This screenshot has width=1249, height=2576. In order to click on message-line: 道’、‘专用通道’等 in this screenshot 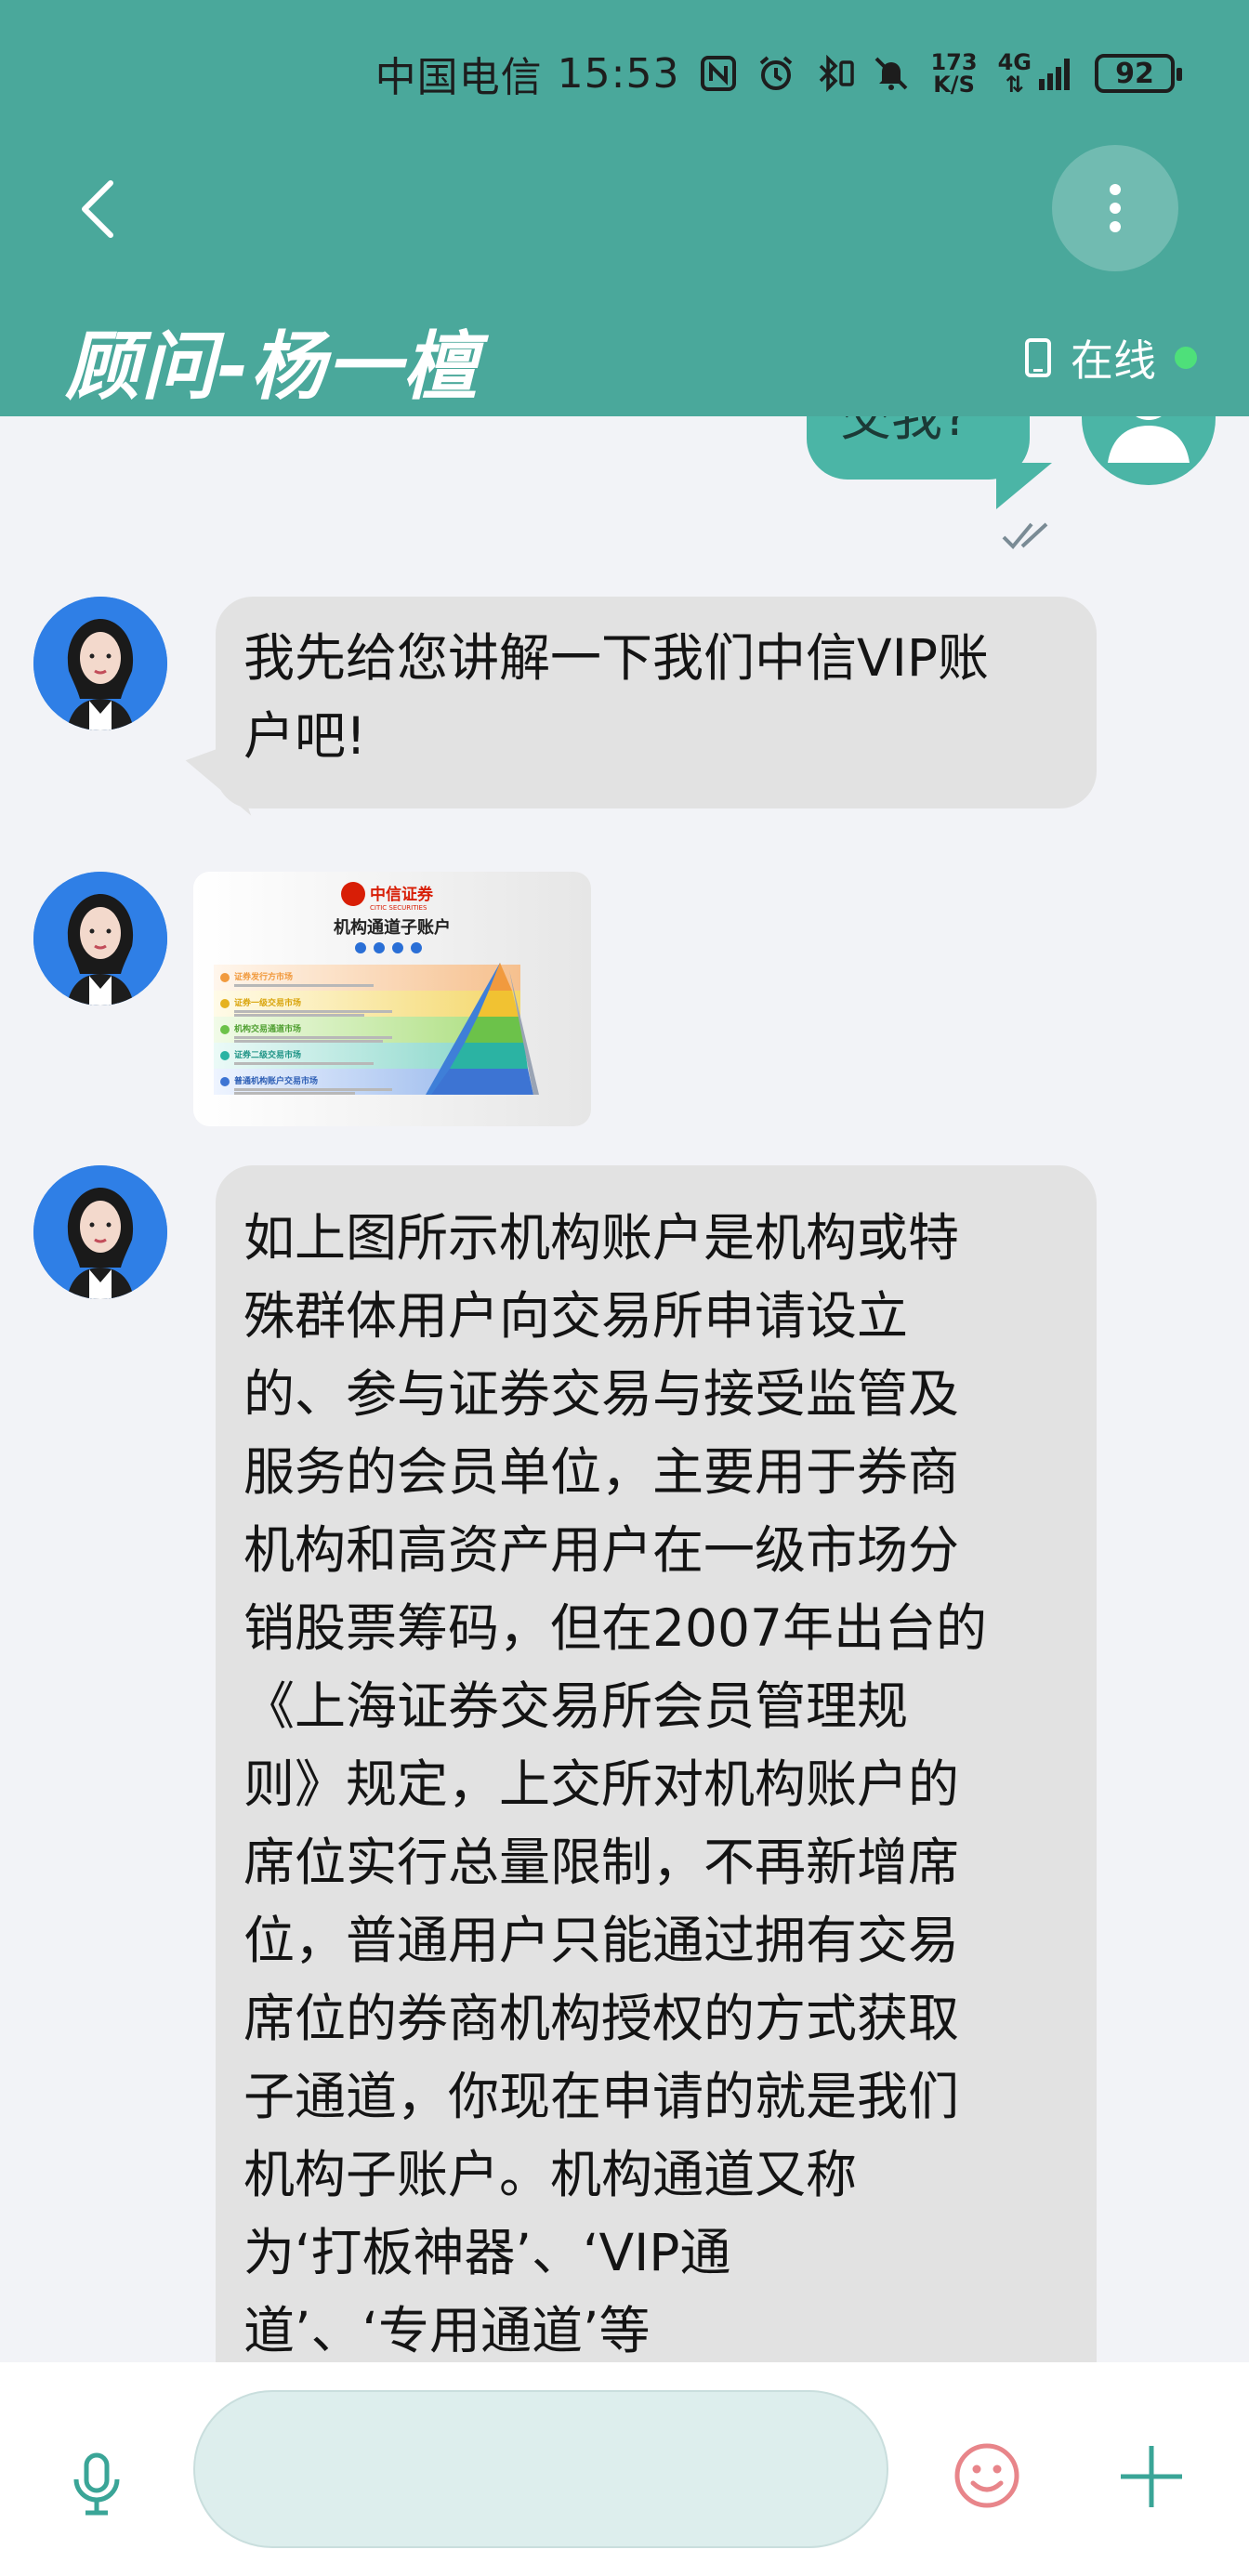, I will do `click(447, 2330)`.